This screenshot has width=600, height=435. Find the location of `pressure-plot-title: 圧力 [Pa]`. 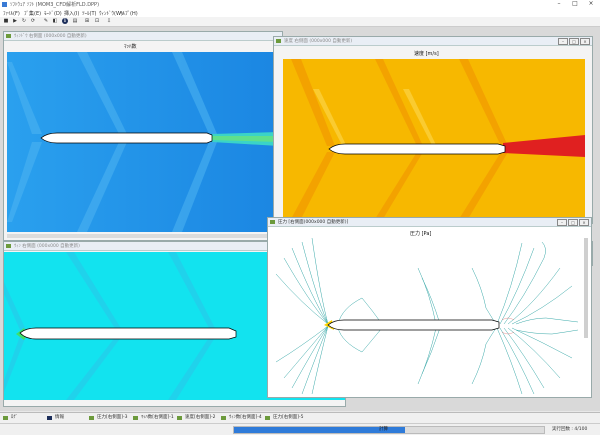

pressure-plot-title: 圧力 [Pa] is located at coordinates (421, 234).